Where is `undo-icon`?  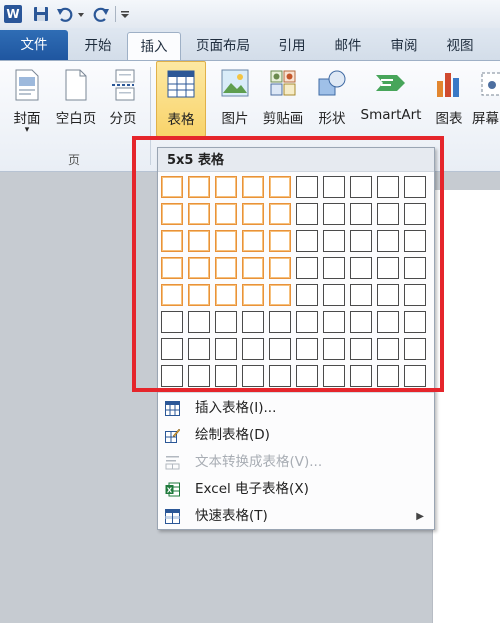 undo-icon is located at coordinates (65, 14).